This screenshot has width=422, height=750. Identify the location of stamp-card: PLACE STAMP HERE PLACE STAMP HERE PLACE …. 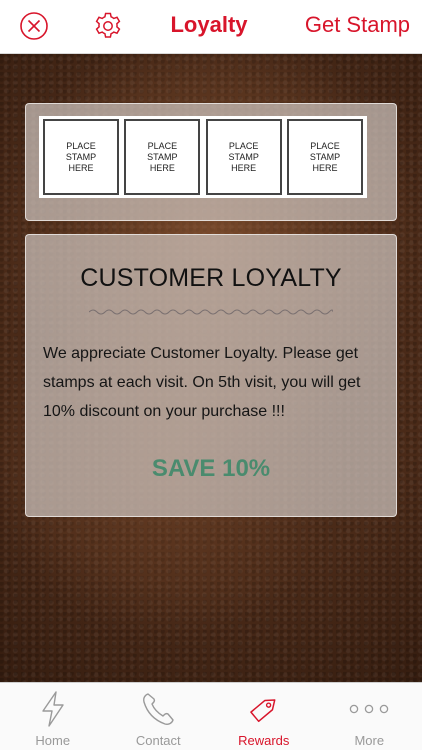
(211, 162).